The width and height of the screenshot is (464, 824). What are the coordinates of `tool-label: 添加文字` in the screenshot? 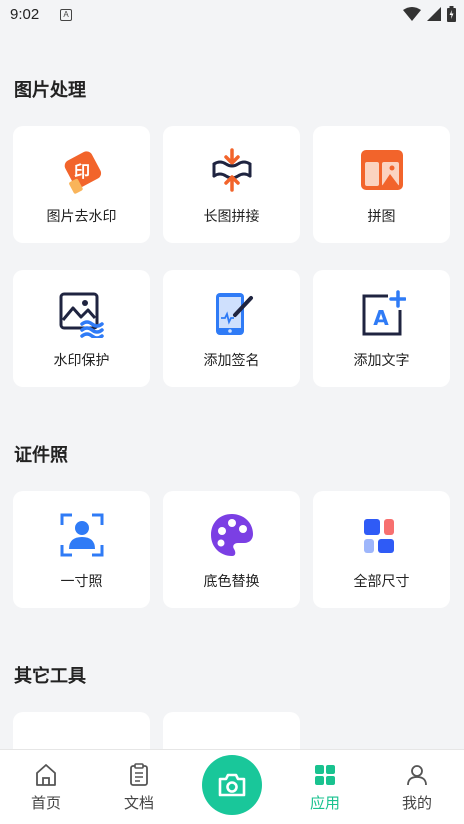 It's located at (381, 361).